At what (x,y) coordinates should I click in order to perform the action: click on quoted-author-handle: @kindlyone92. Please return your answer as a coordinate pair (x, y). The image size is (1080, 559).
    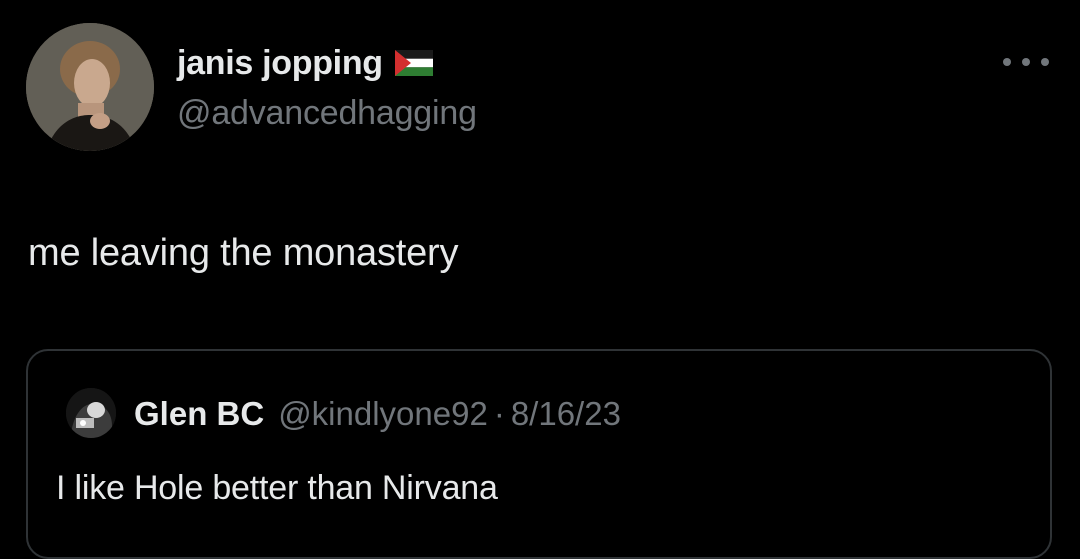
    Looking at the image, I should click on (383, 414).